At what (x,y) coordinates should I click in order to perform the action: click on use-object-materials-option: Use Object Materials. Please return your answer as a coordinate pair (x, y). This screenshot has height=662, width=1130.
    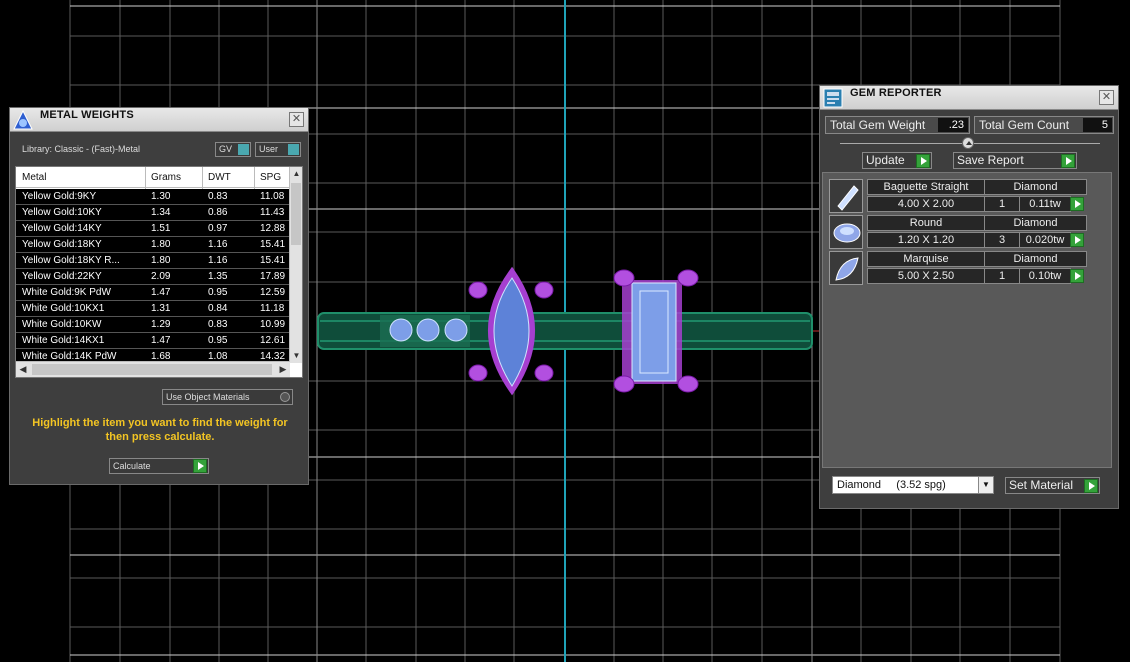
    Looking at the image, I should click on (227, 397).